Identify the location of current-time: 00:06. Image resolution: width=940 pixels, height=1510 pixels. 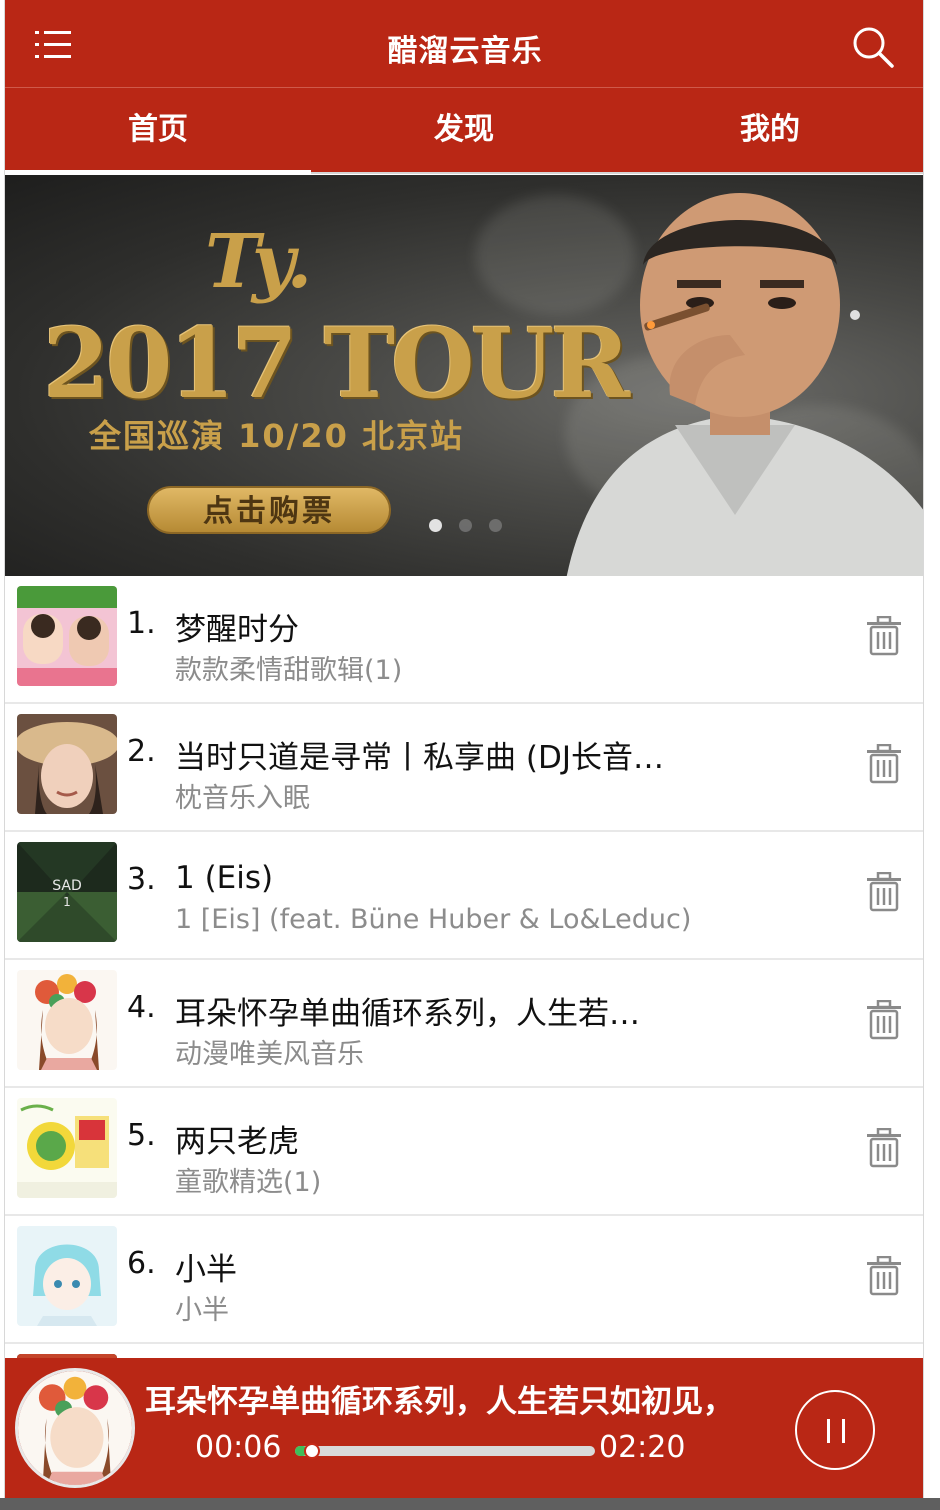
(238, 1447).